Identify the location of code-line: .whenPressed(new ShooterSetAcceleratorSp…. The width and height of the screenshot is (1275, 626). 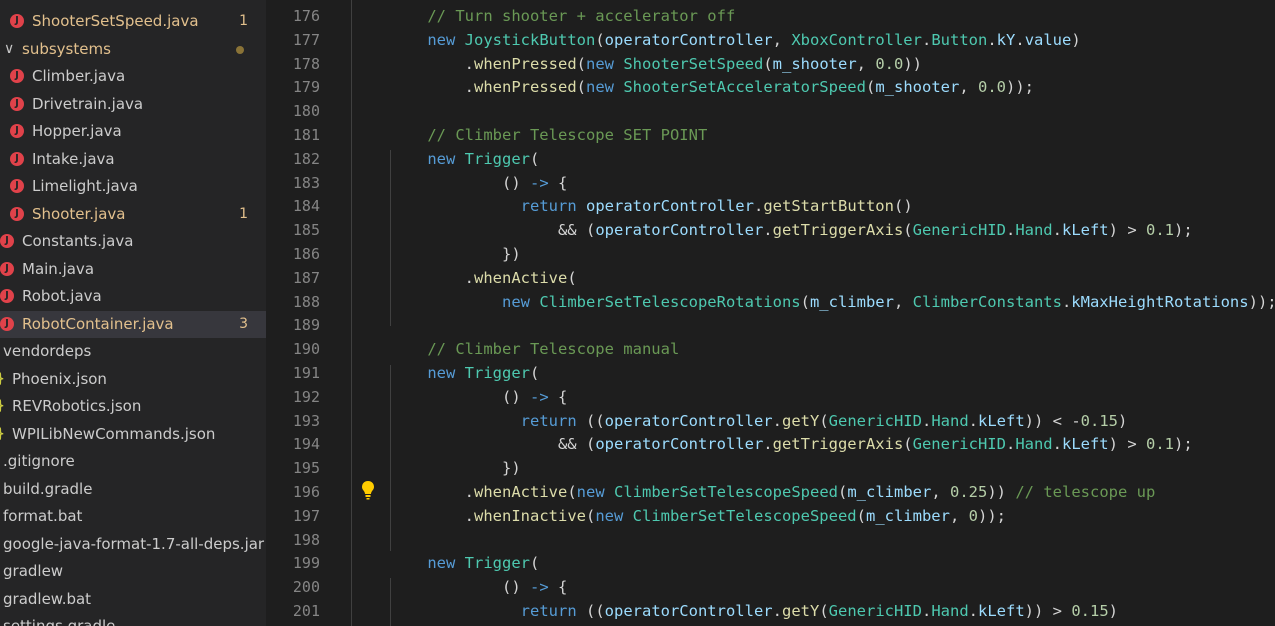
(712, 87).